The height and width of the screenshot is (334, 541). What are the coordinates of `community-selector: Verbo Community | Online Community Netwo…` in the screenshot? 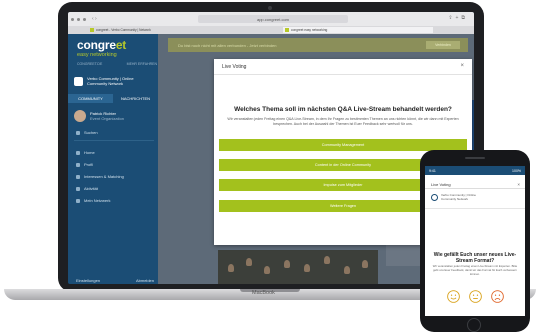 It's located at (115, 81).